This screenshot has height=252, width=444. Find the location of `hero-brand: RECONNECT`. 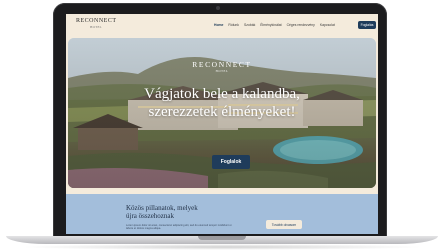

hero-brand: RECONNECT is located at coordinates (222, 64).